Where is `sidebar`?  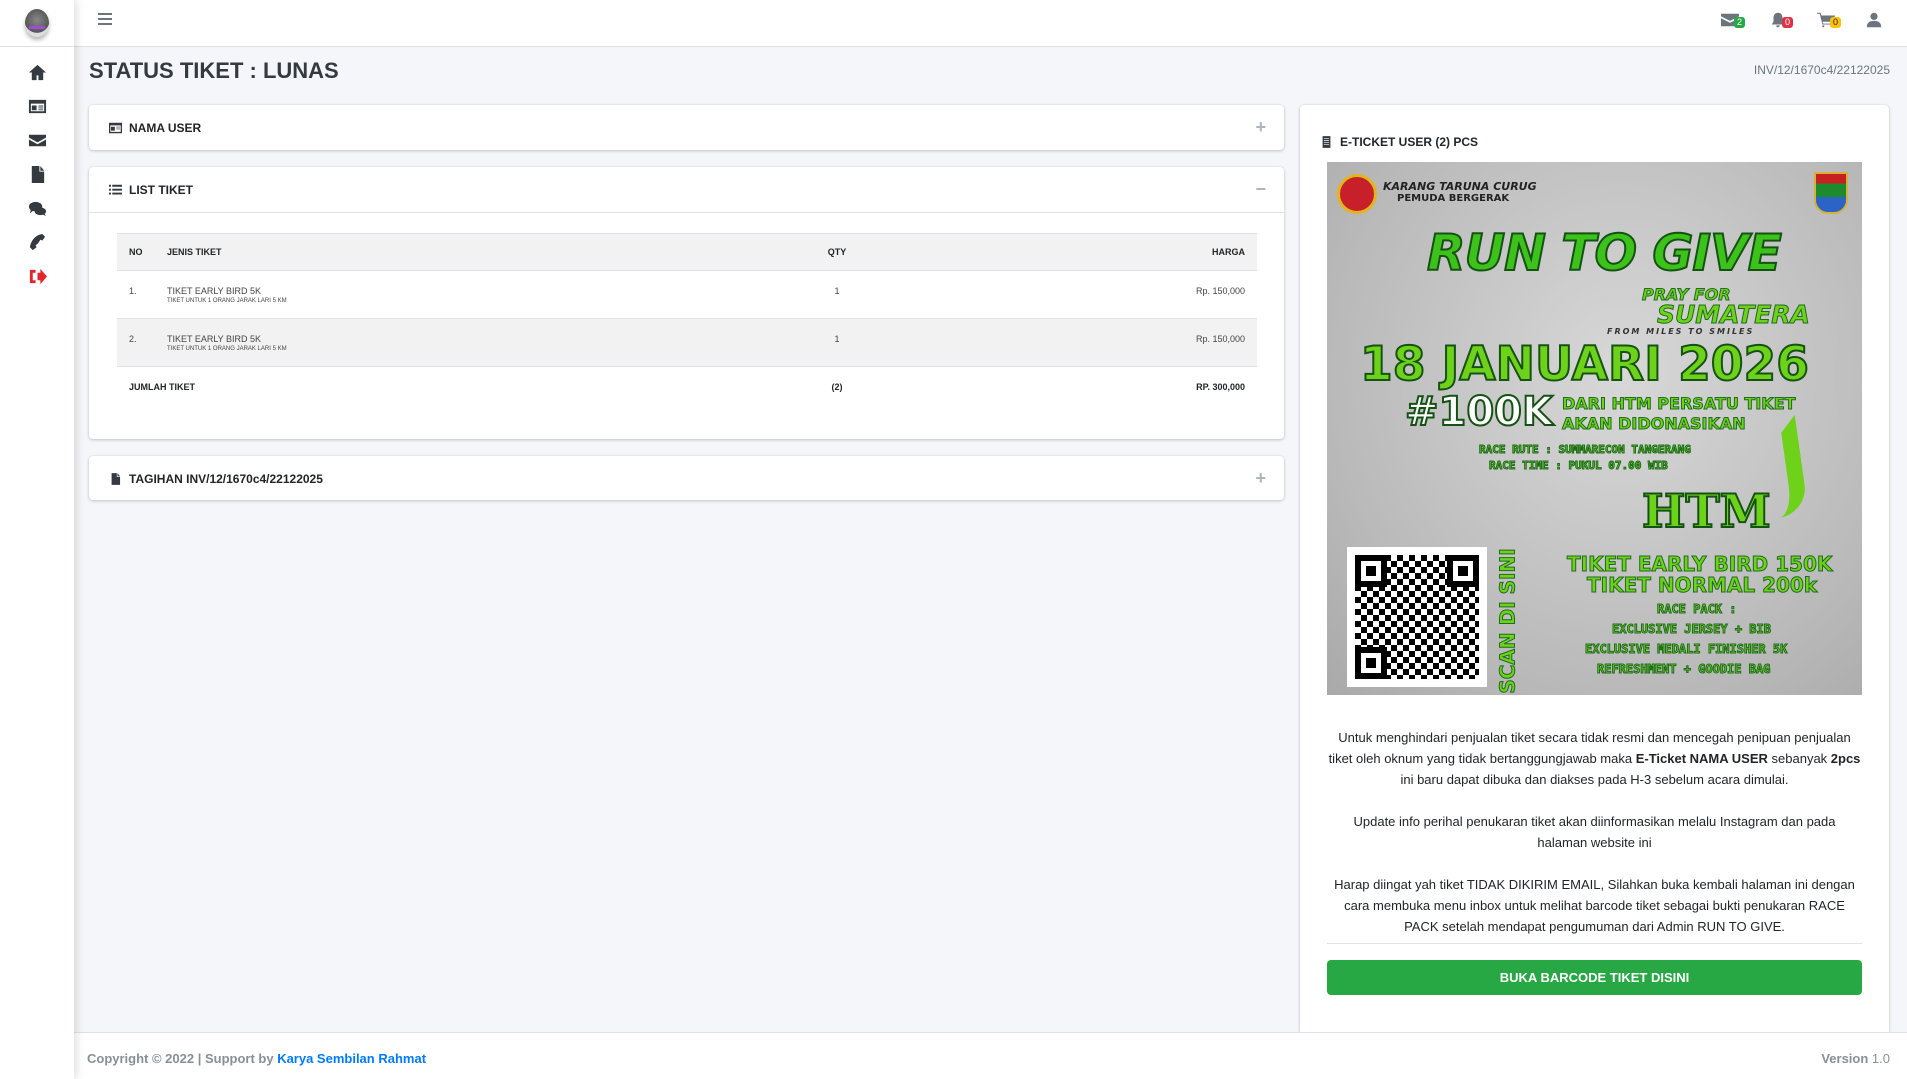 sidebar is located at coordinates (37, 539).